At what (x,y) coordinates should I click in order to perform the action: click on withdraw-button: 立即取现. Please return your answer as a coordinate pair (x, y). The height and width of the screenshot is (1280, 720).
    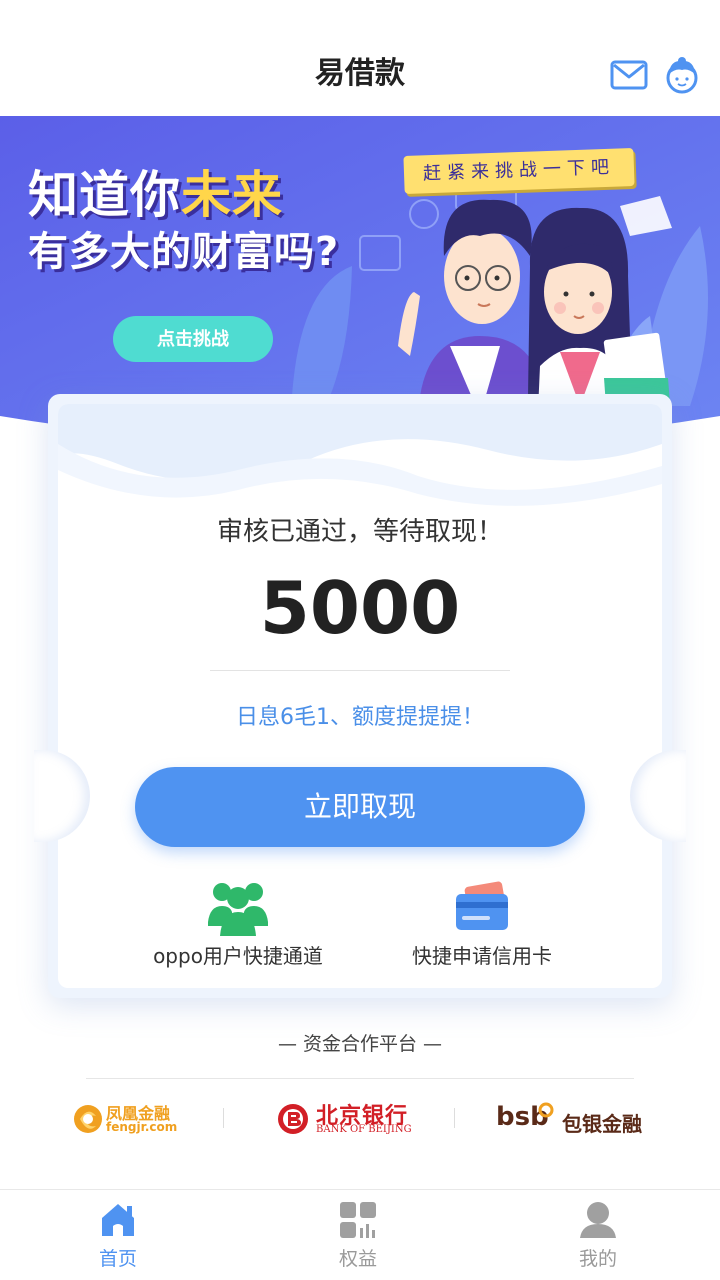
    Looking at the image, I should click on (360, 807).